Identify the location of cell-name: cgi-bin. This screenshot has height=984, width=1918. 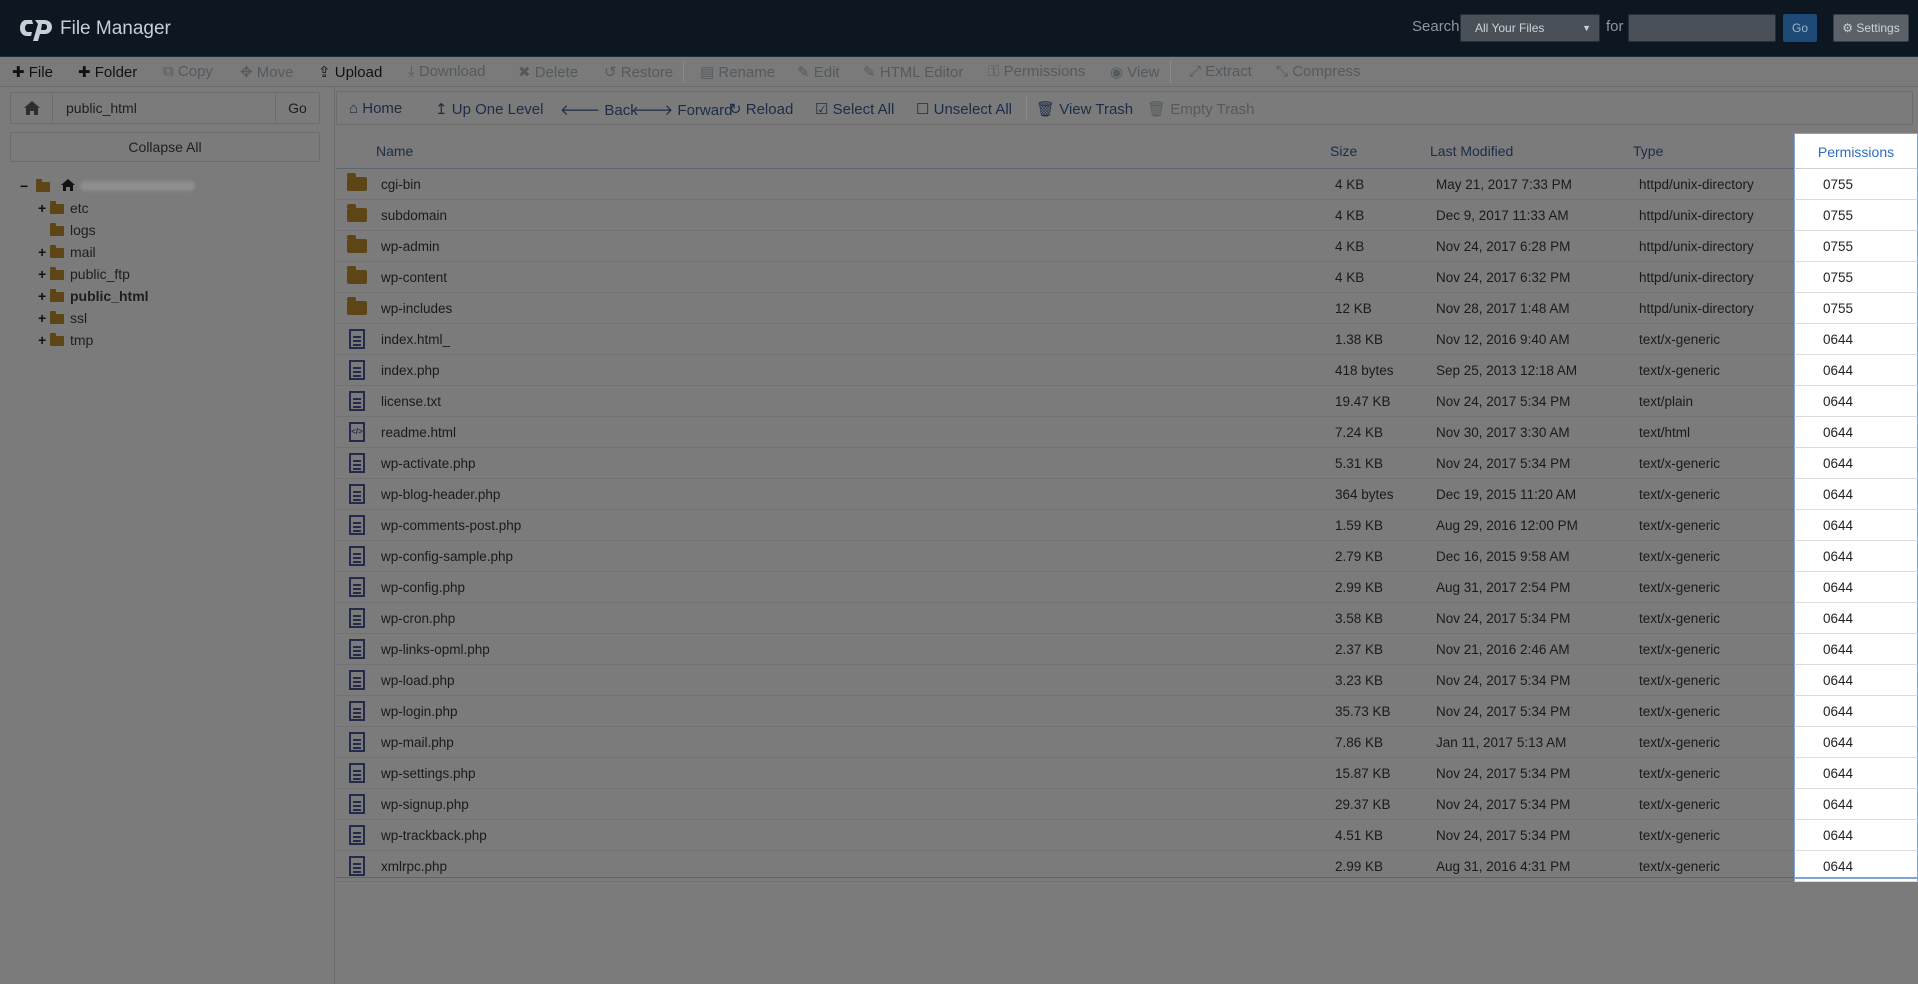
(401, 184).